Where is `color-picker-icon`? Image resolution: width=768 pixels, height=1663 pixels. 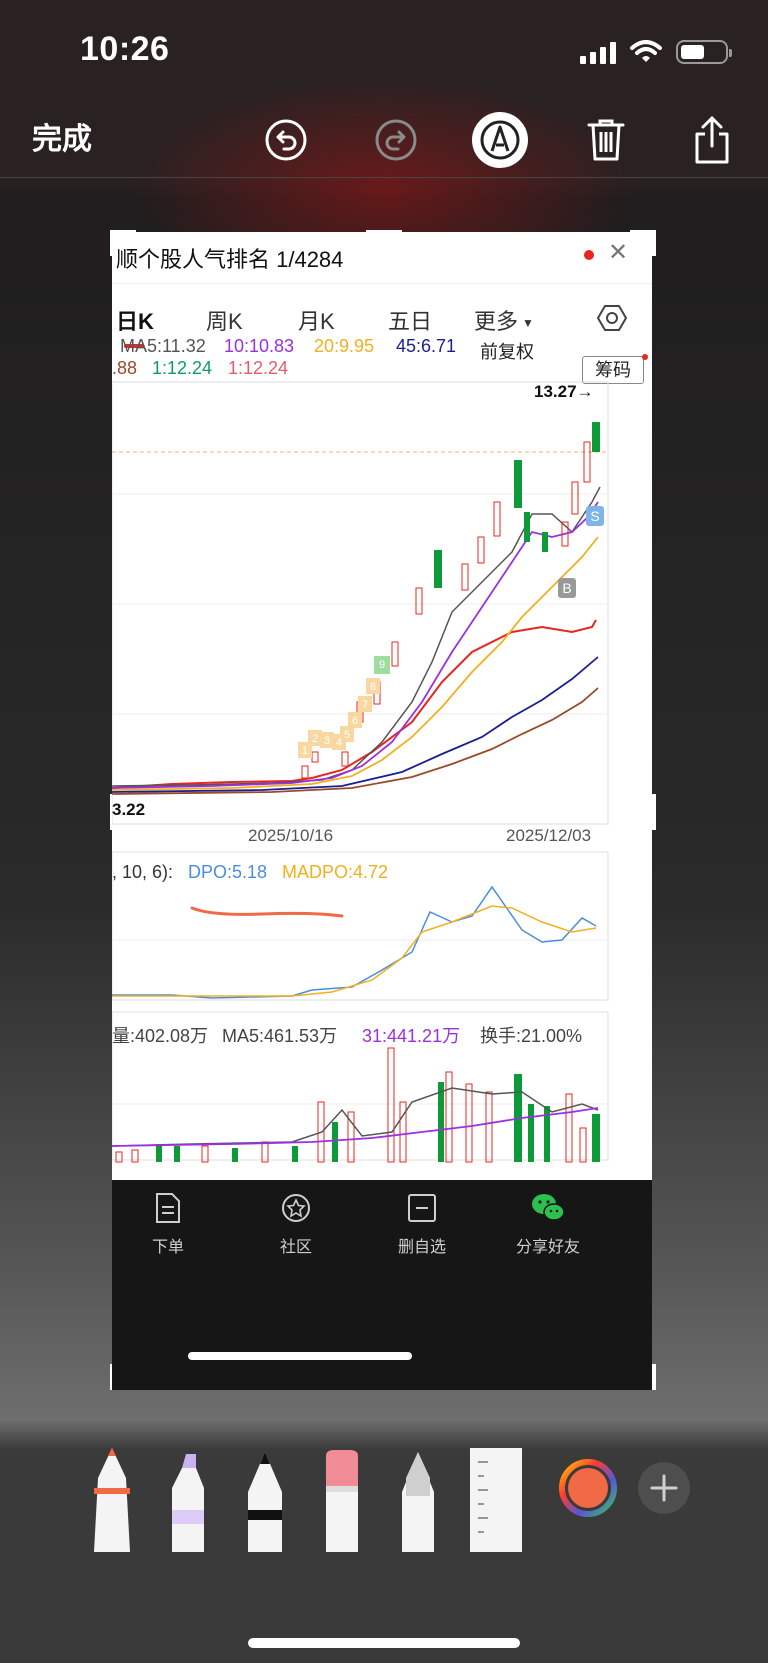
color-picker-icon is located at coordinates (588, 1488).